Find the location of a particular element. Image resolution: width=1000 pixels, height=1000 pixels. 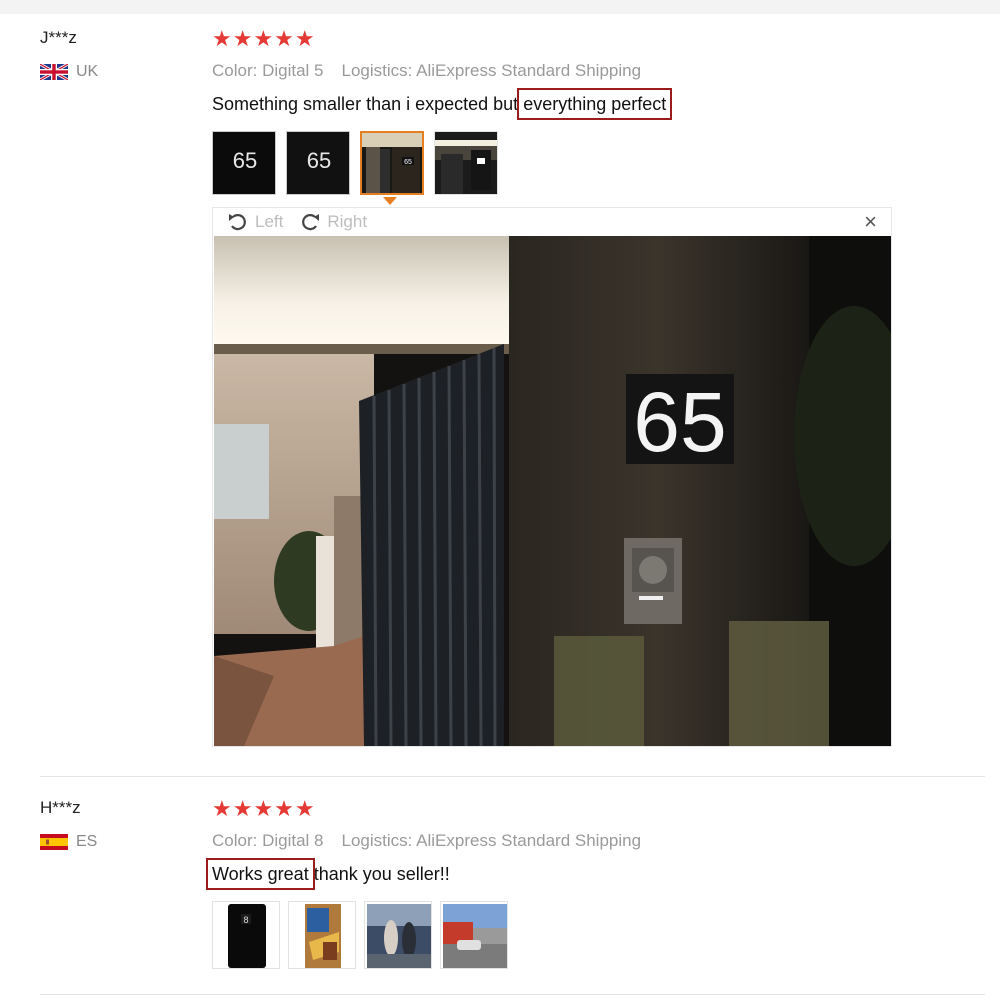

review-text-part: thank you seller!! is located at coordinates (379, 874).